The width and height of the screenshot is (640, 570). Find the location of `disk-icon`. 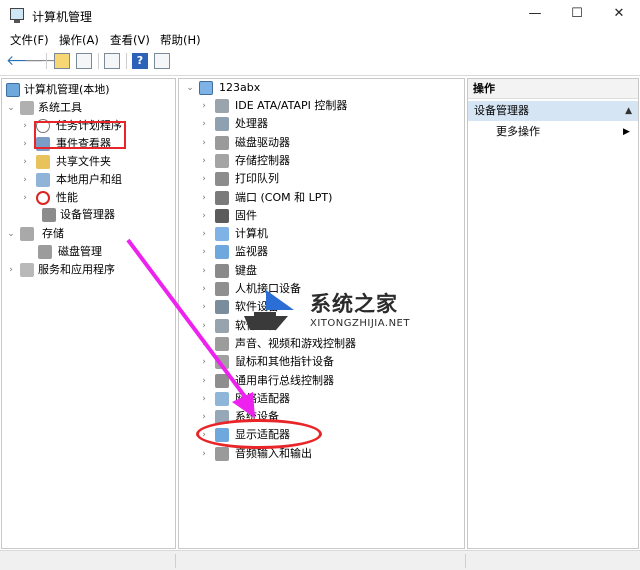

disk-icon is located at coordinates (45, 252).